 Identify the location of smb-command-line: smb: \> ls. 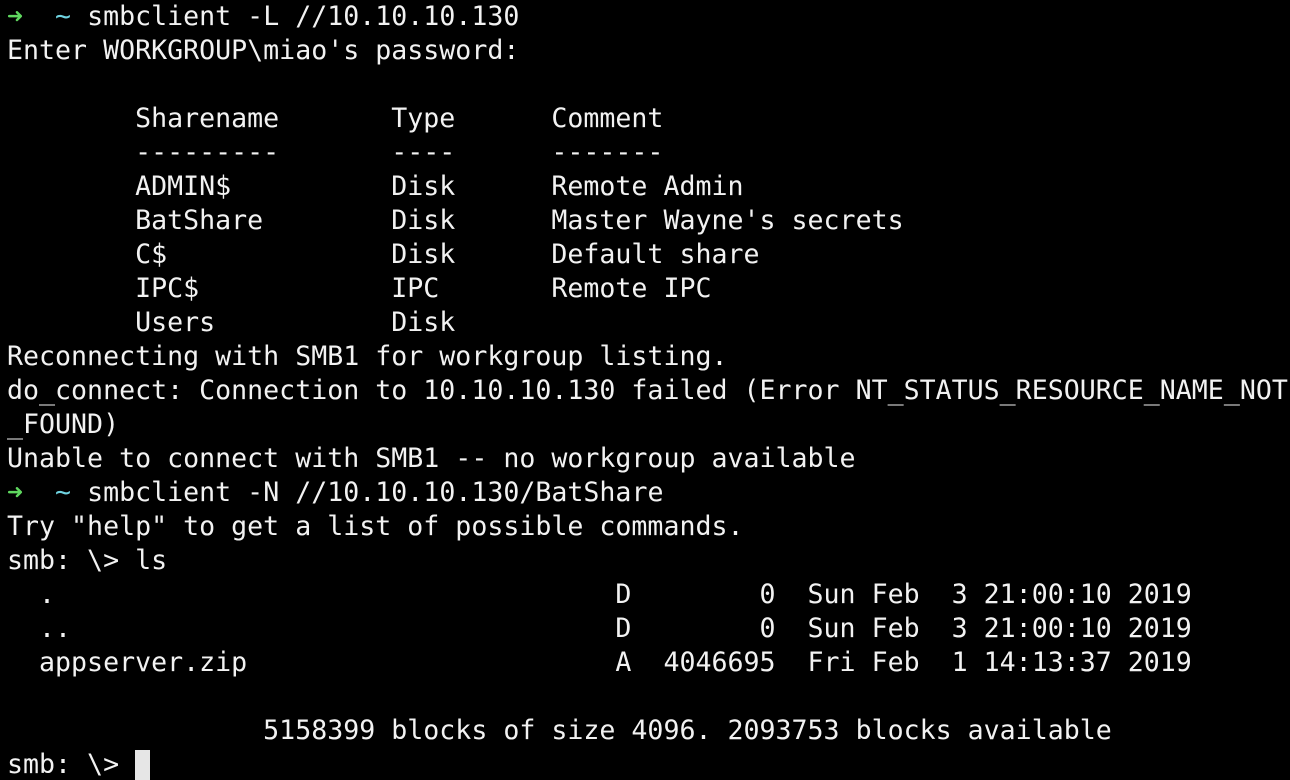
(87, 560).